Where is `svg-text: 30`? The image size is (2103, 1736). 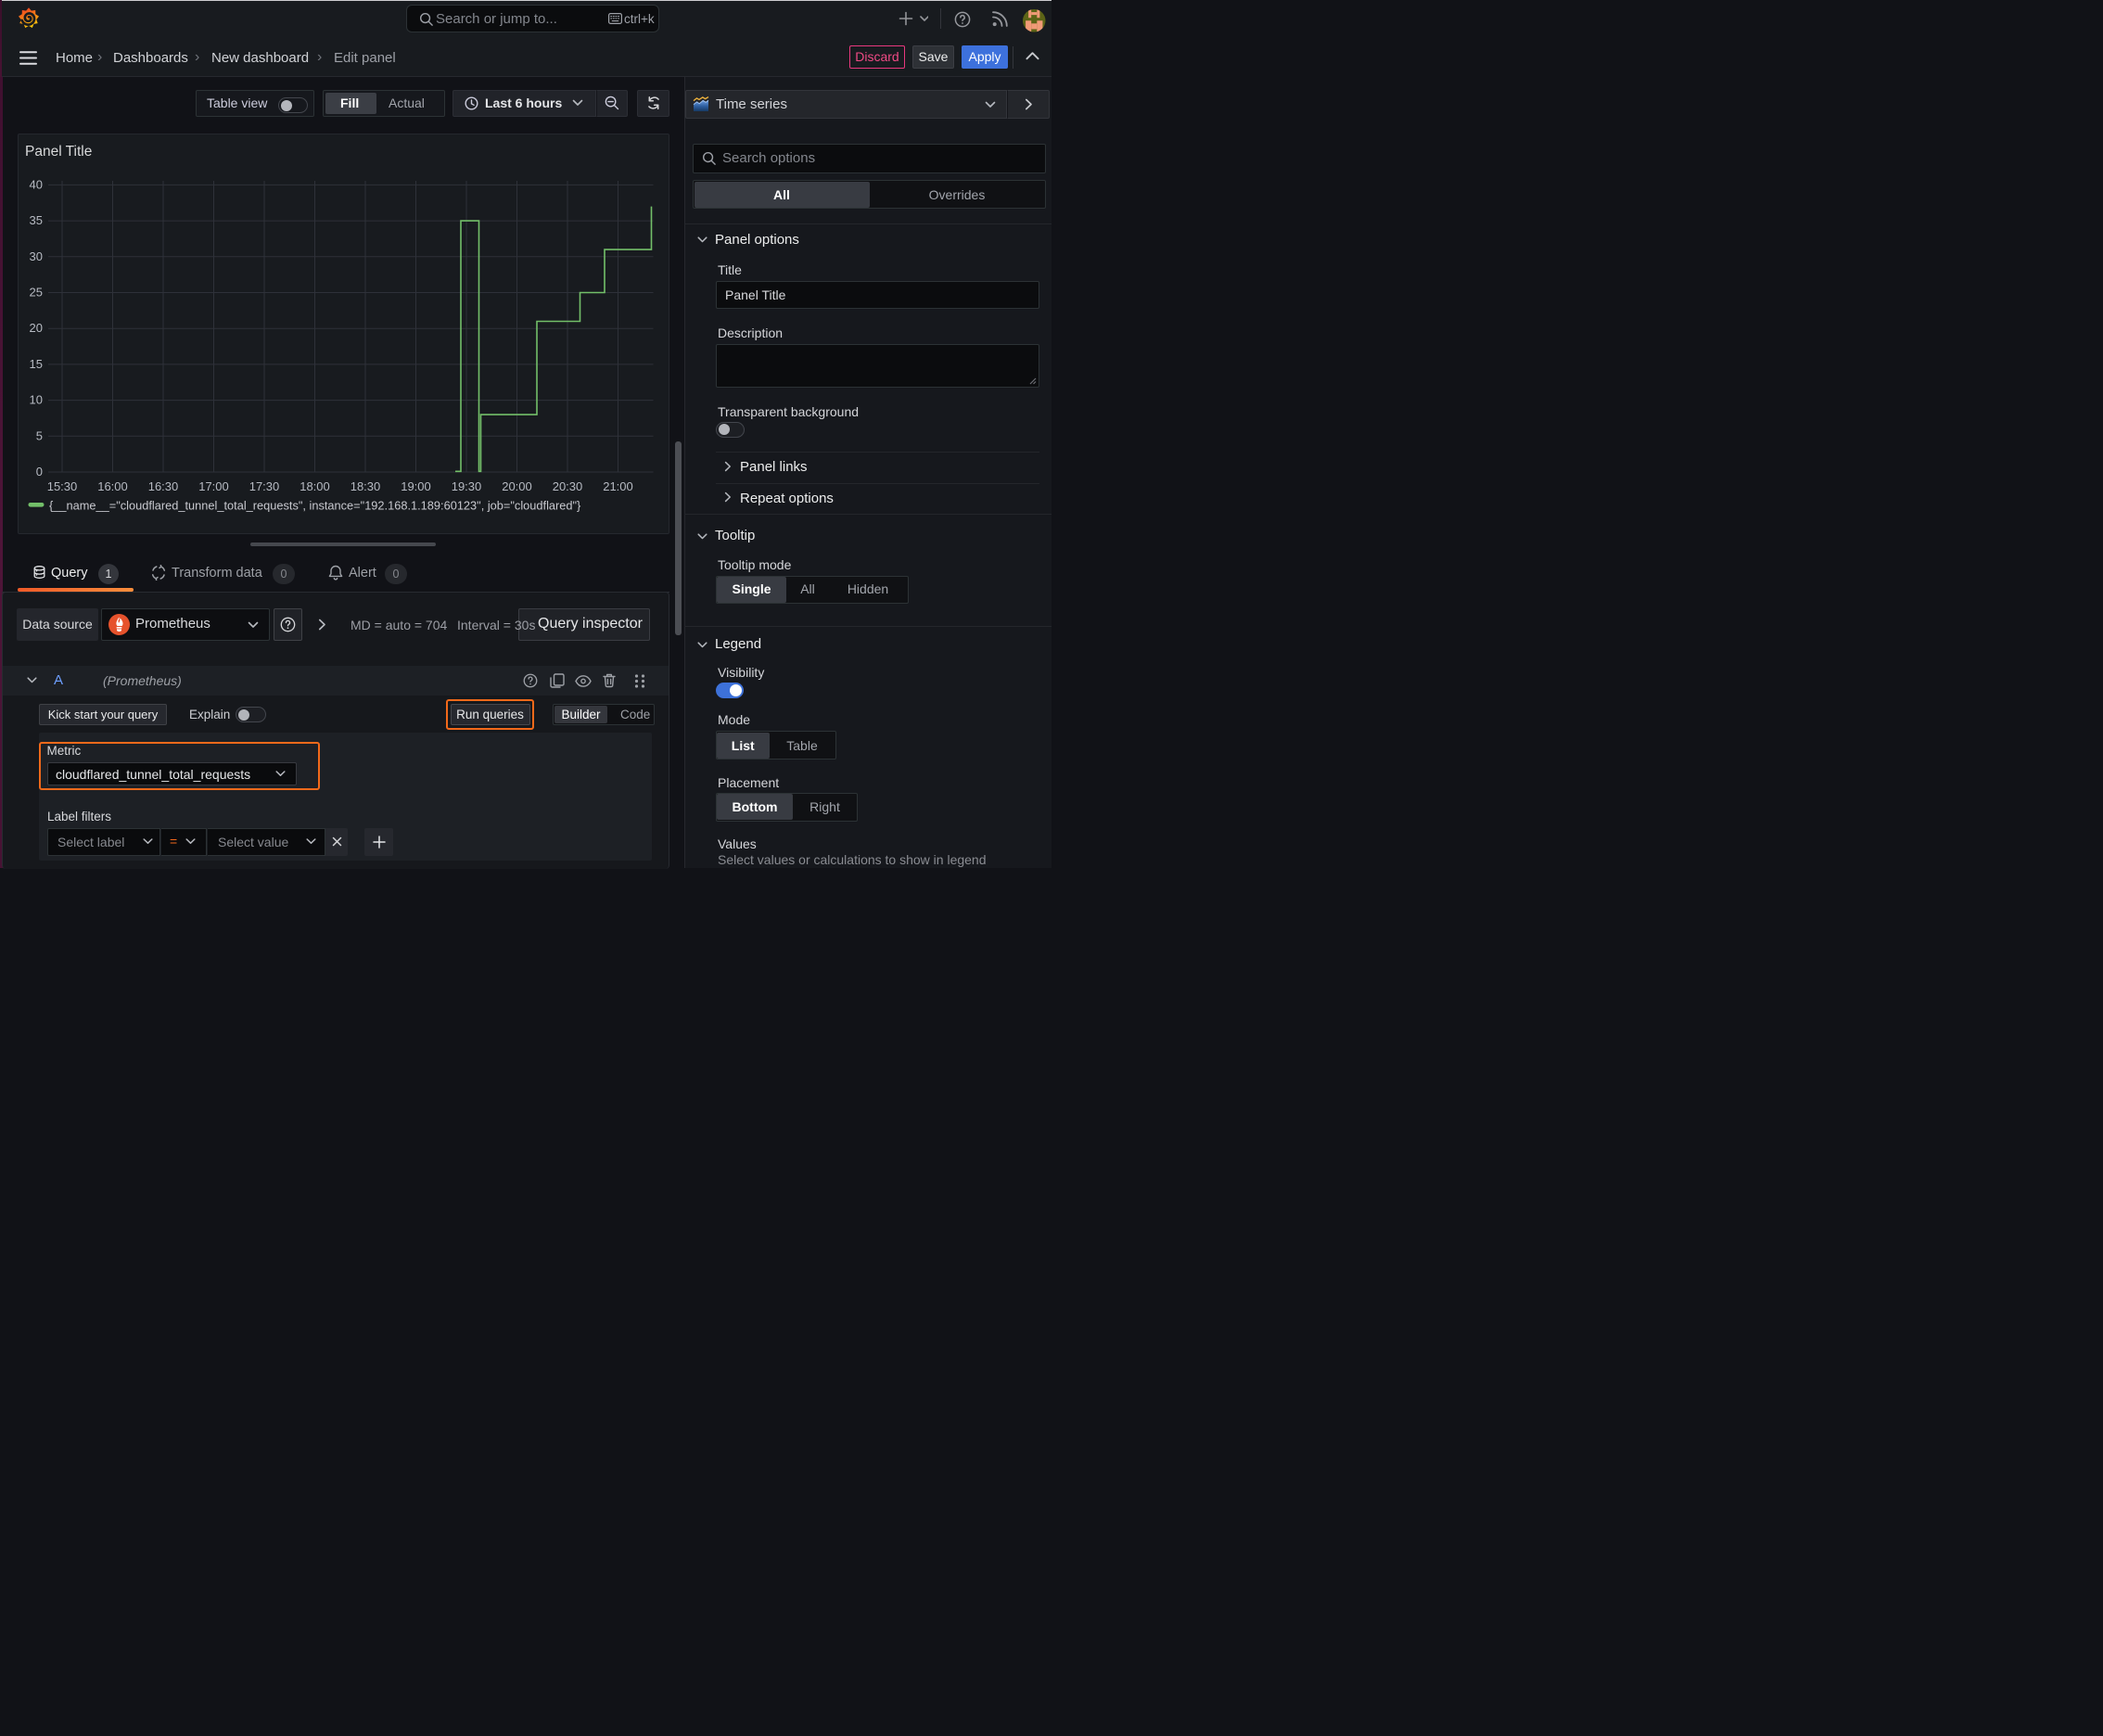 svg-text: 30 is located at coordinates (36, 256).